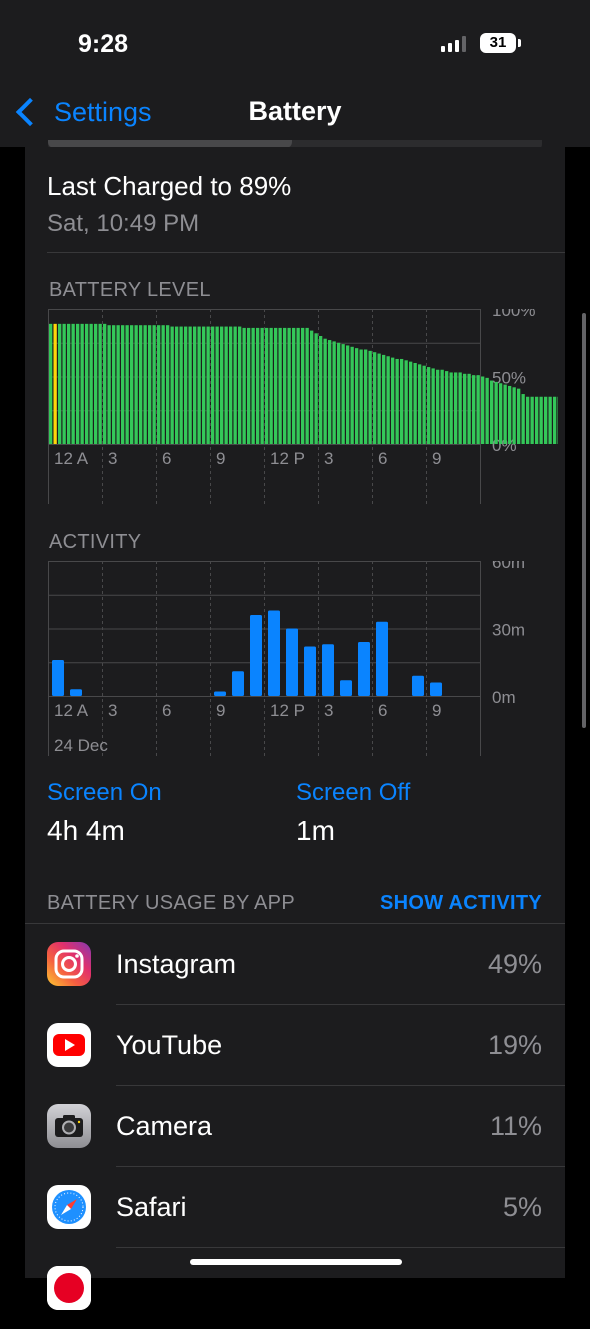 This screenshot has width=590, height=1329. Describe the element at coordinates (164, 1126) in the screenshot. I see `app-name: Camera` at that location.